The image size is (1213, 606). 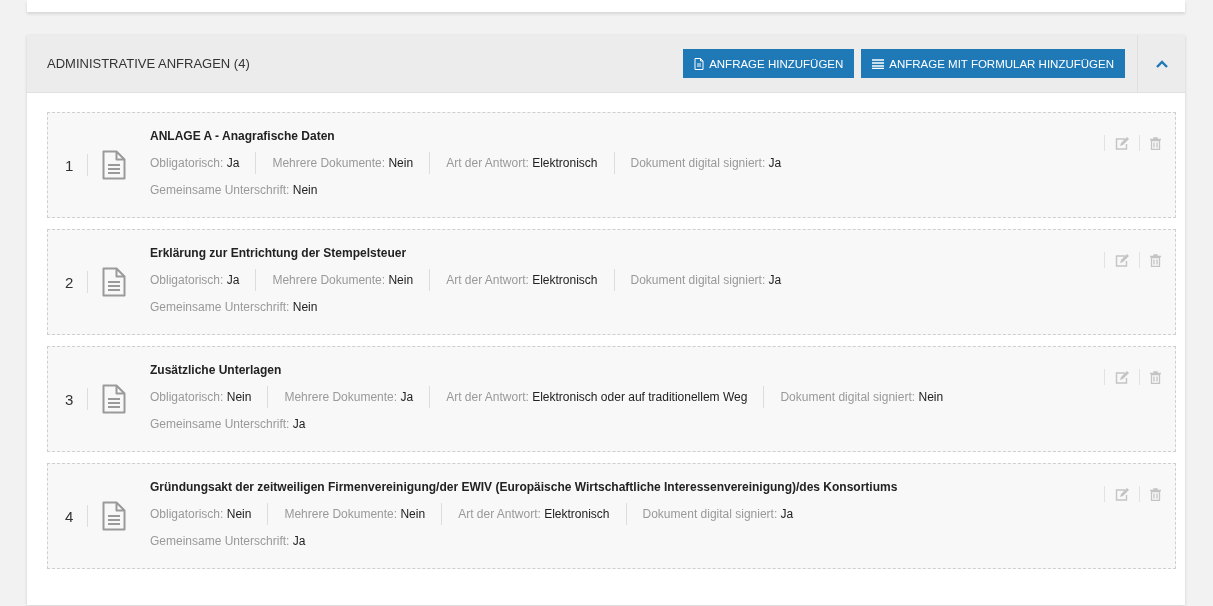 What do you see at coordinates (279, 253) in the screenshot?
I see `request-title: Erklärung zur Entrichtung der Stempelsteuer` at bounding box center [279, 253].